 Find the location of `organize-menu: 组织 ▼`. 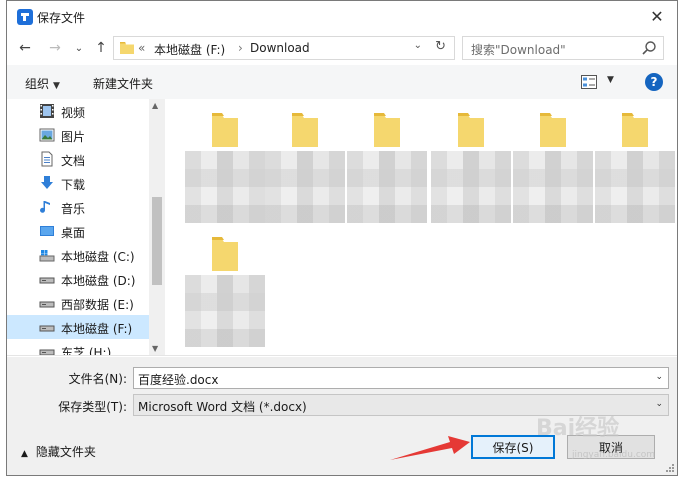

organize-menu: 组织 ▼ is located at coordinates (42, 83).